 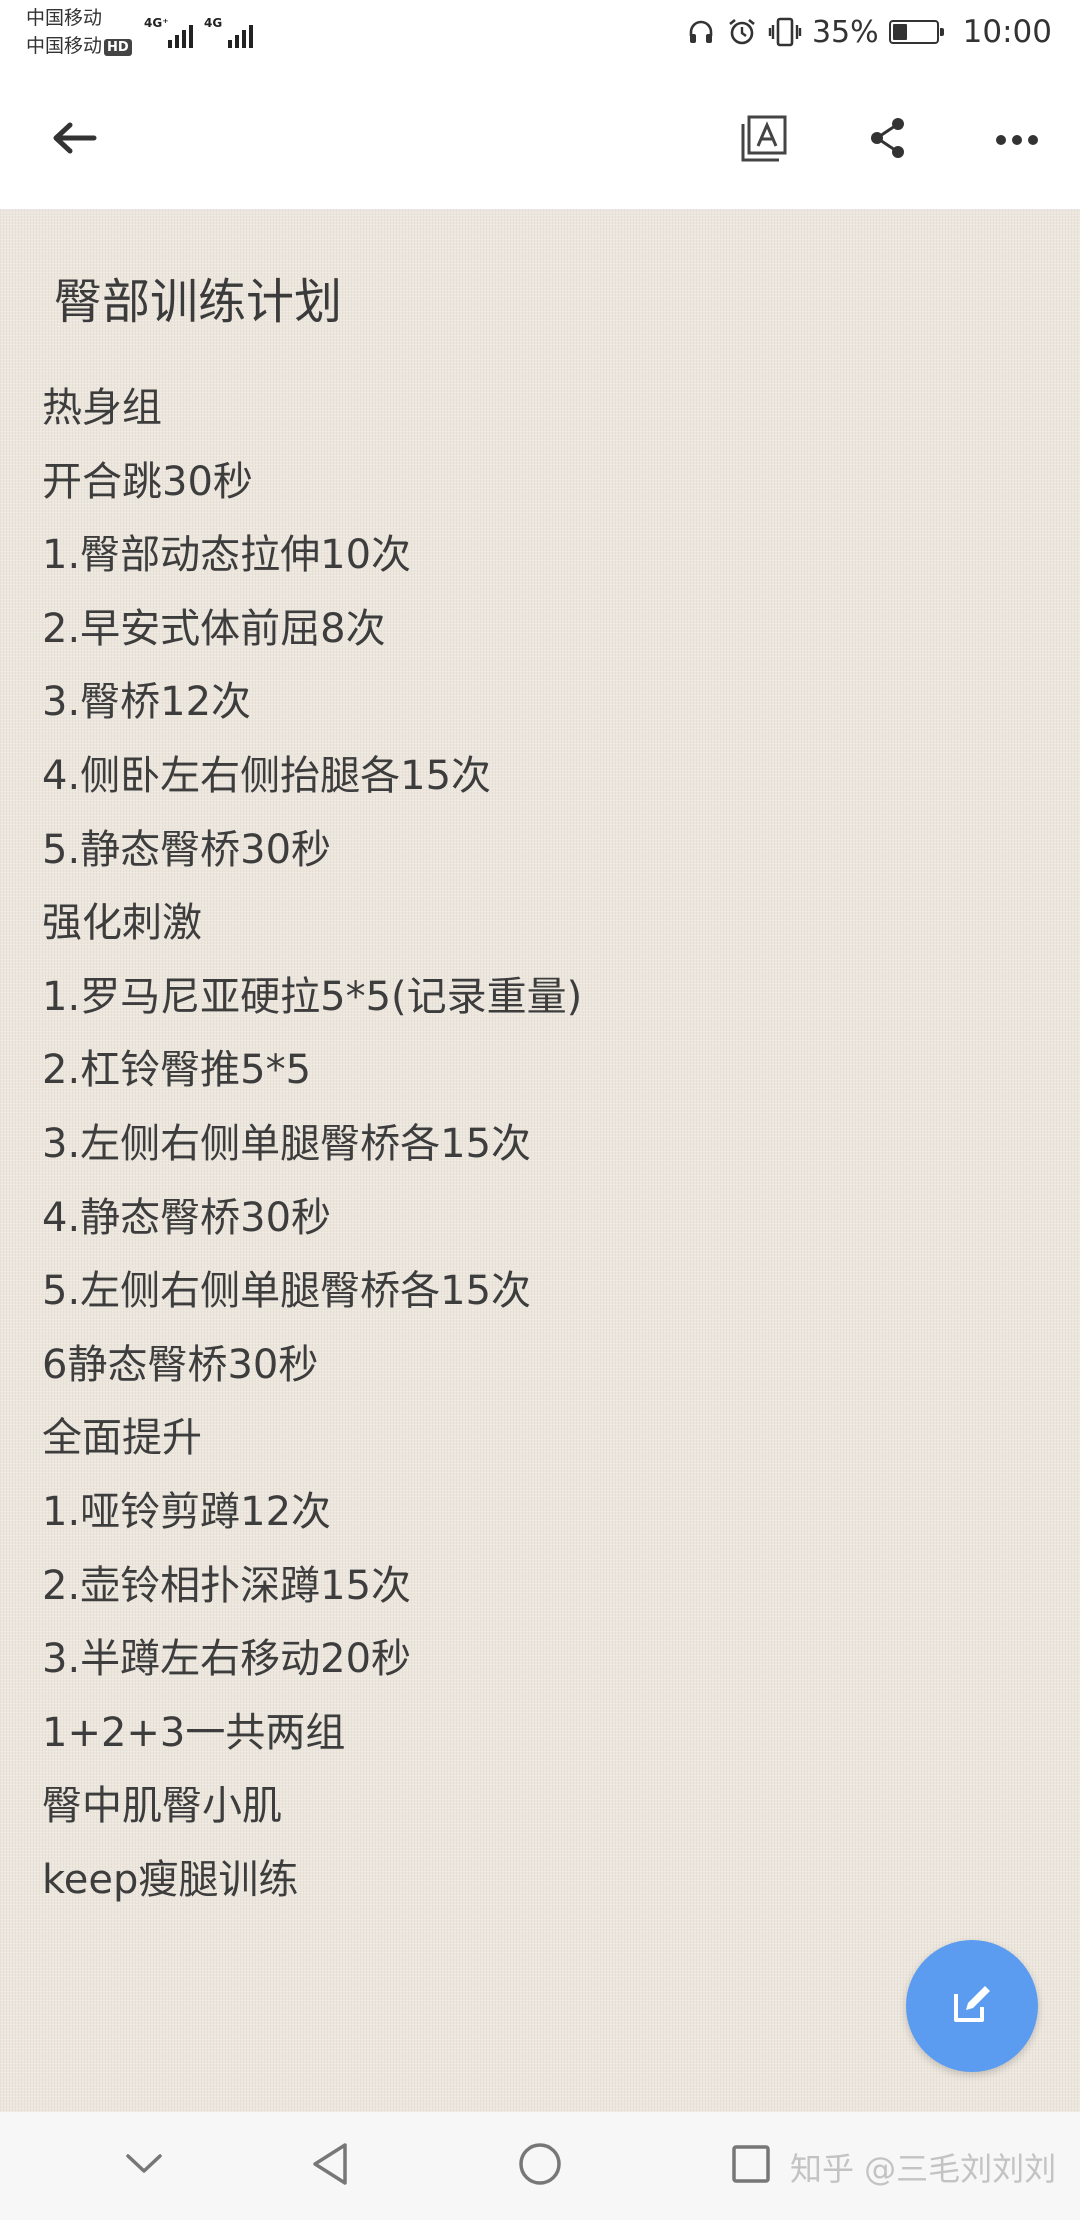 I want to click on note-line: 5.静态臀桥30秒, so click(x=187, y=849).